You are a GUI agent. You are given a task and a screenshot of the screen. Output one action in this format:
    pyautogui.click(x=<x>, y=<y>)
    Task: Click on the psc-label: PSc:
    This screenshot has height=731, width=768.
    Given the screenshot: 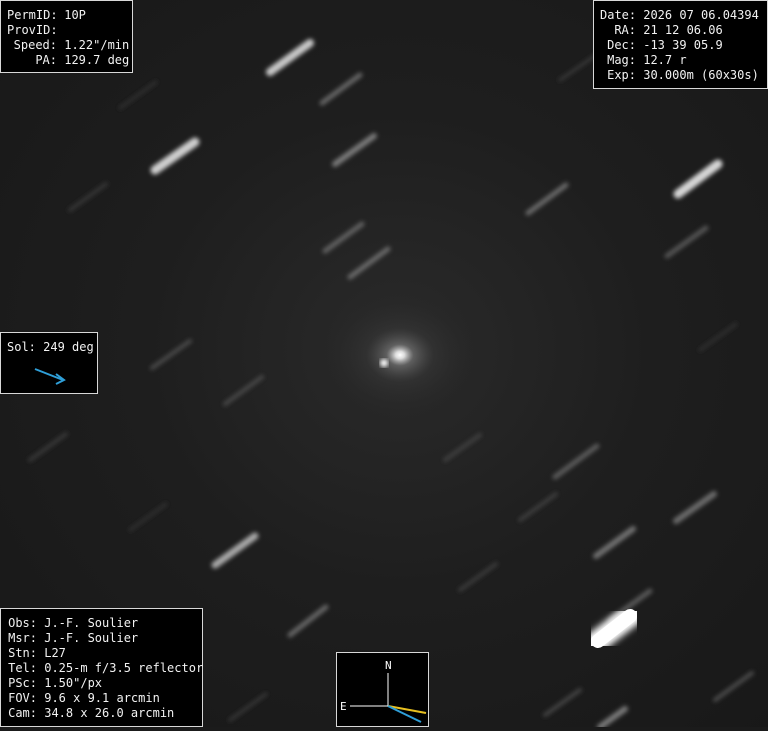 What is the action you would take?
    pyautogui.click(x=22, y=683)
    